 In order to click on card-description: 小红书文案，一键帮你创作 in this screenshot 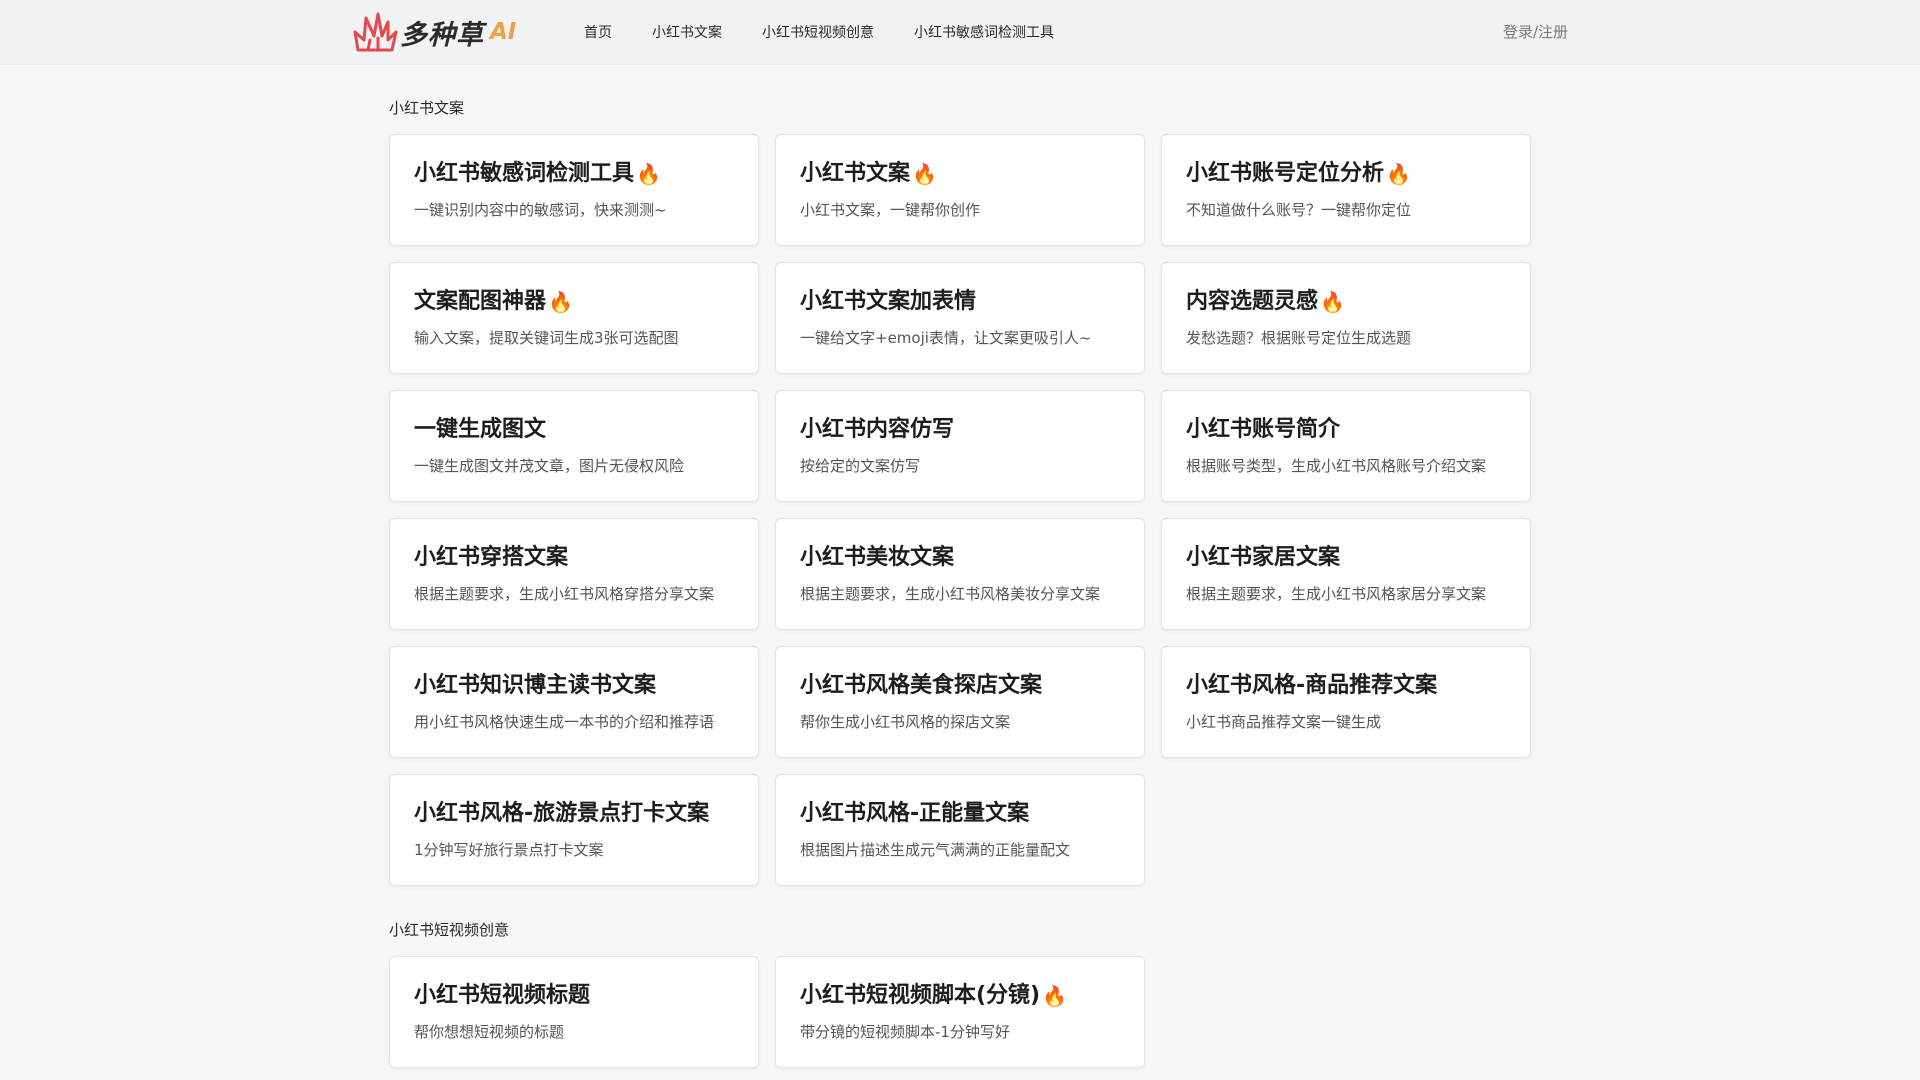, I will do `click(890, 210)`.